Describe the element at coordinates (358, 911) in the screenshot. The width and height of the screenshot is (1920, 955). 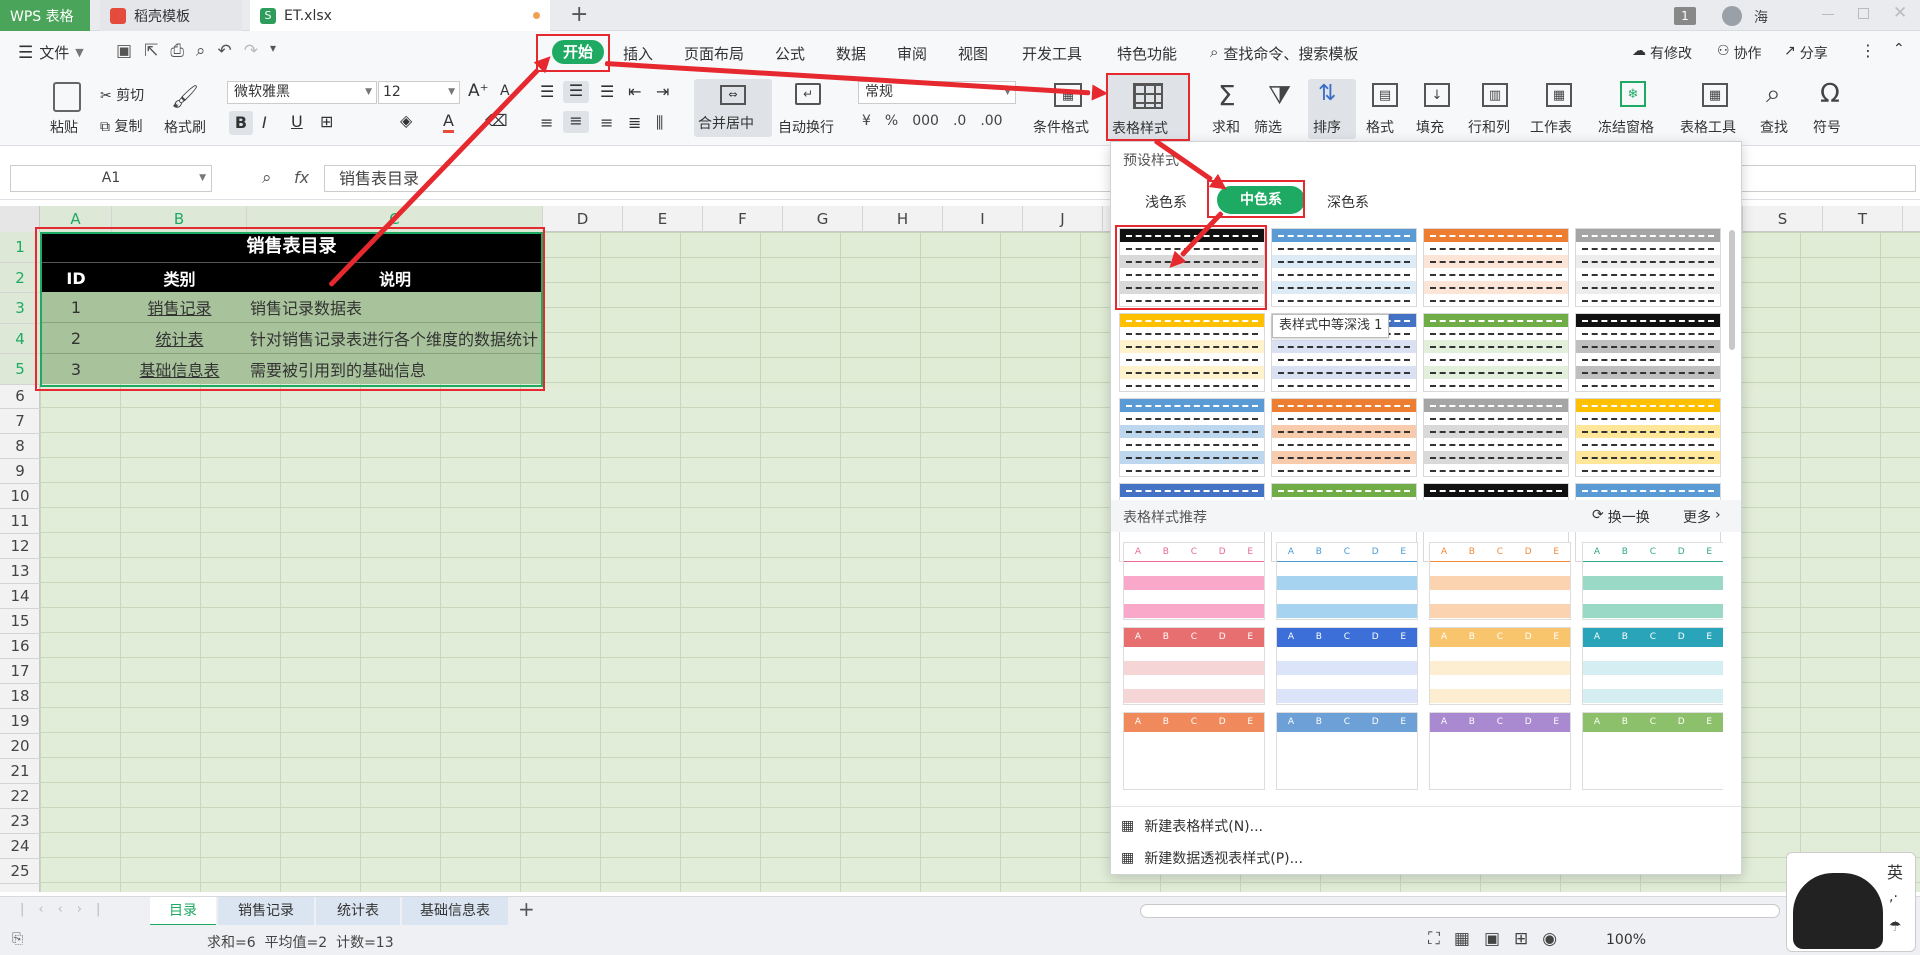
I see `sheet-tab-stats: 统计表` at that location.